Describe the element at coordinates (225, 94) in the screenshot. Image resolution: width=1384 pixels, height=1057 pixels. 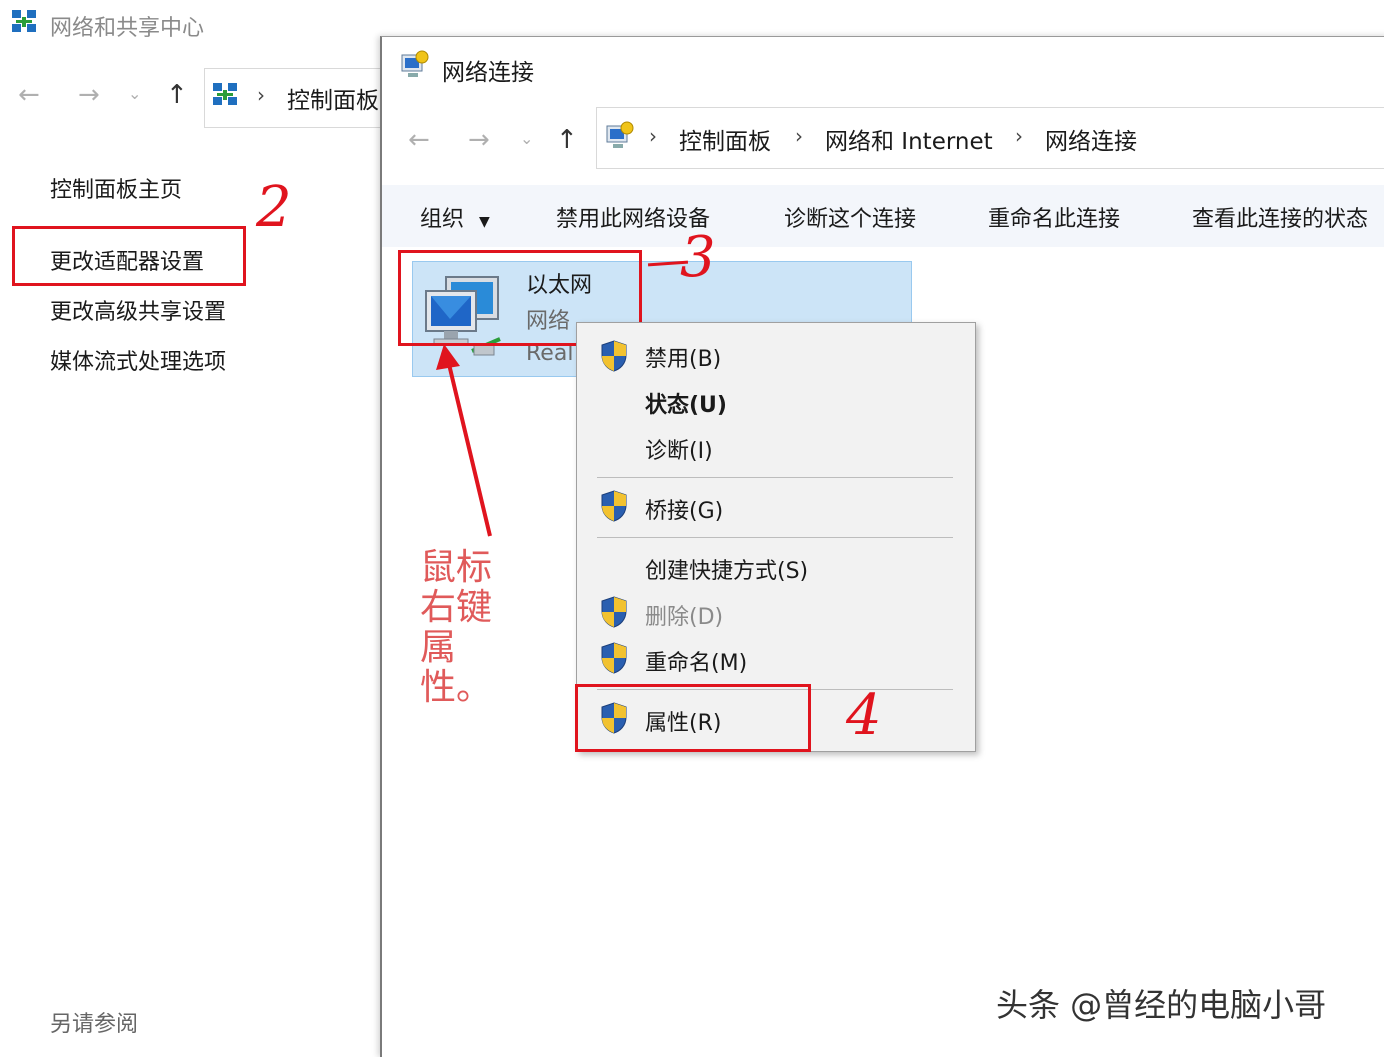
I see `control-panel-icon` at that location.